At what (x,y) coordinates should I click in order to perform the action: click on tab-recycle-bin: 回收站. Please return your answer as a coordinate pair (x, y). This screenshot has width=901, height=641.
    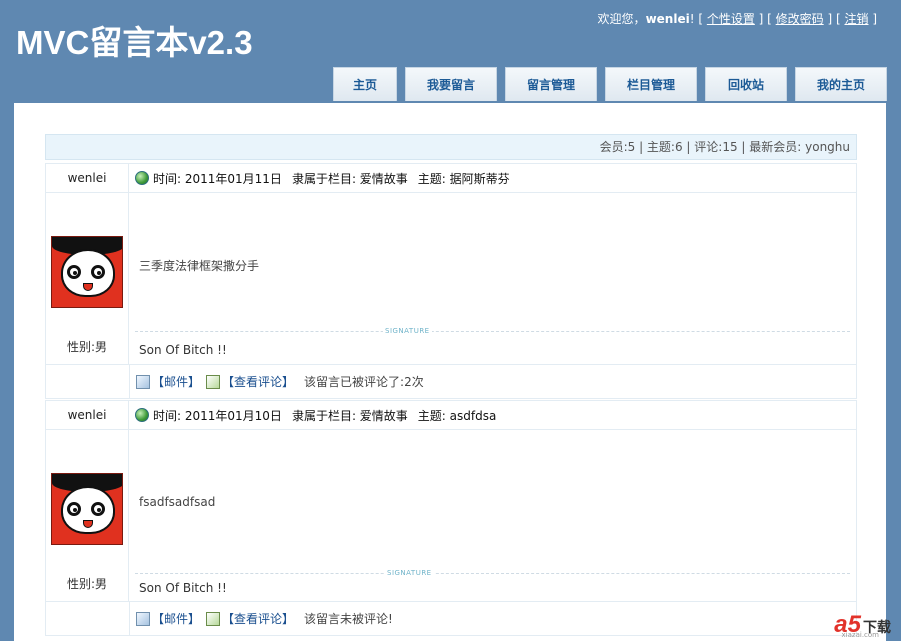
    Looking at the image, I should click on (746, 84).